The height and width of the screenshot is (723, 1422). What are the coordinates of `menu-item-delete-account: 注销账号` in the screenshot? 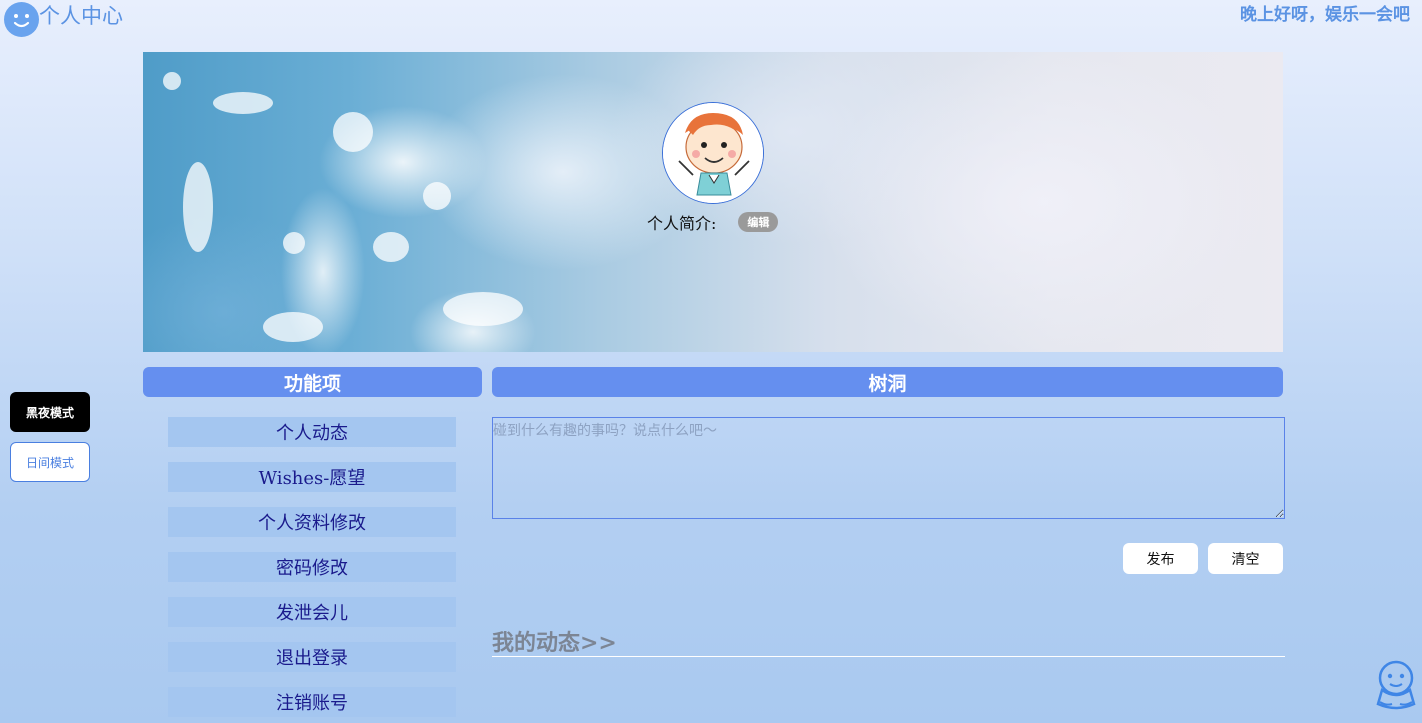 It's located at (312, 702).